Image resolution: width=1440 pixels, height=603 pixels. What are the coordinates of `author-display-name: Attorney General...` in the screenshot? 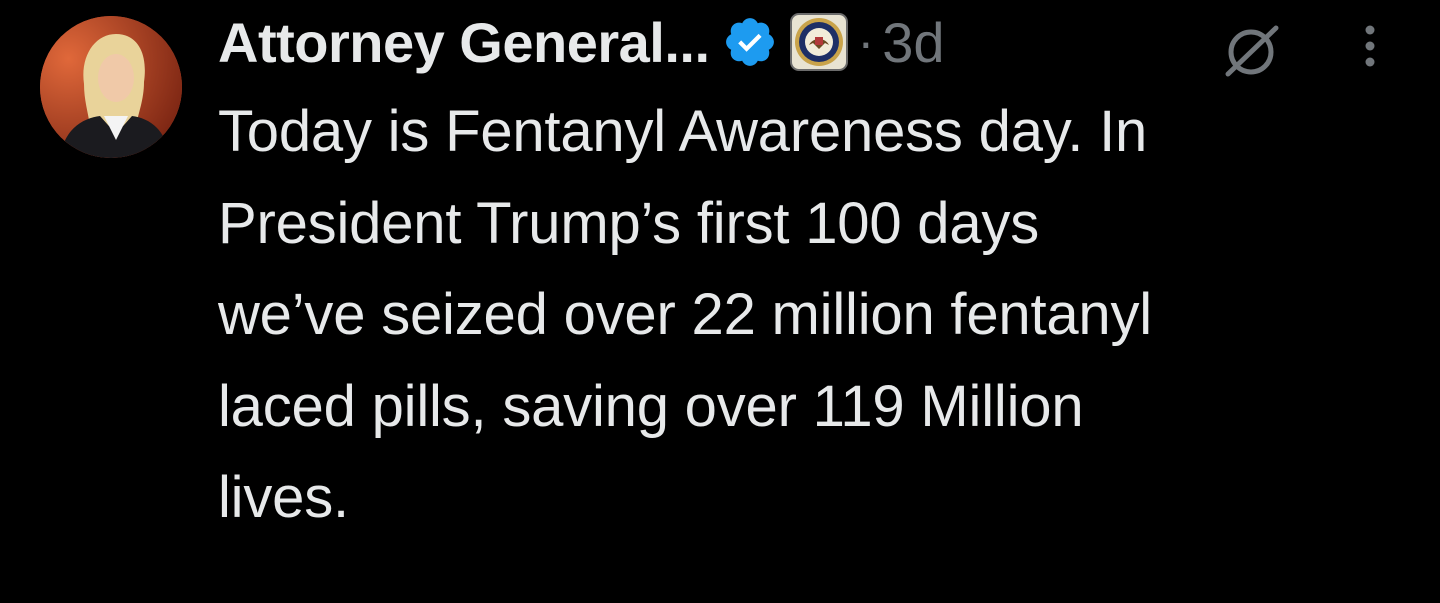 It's located at (464, 42).